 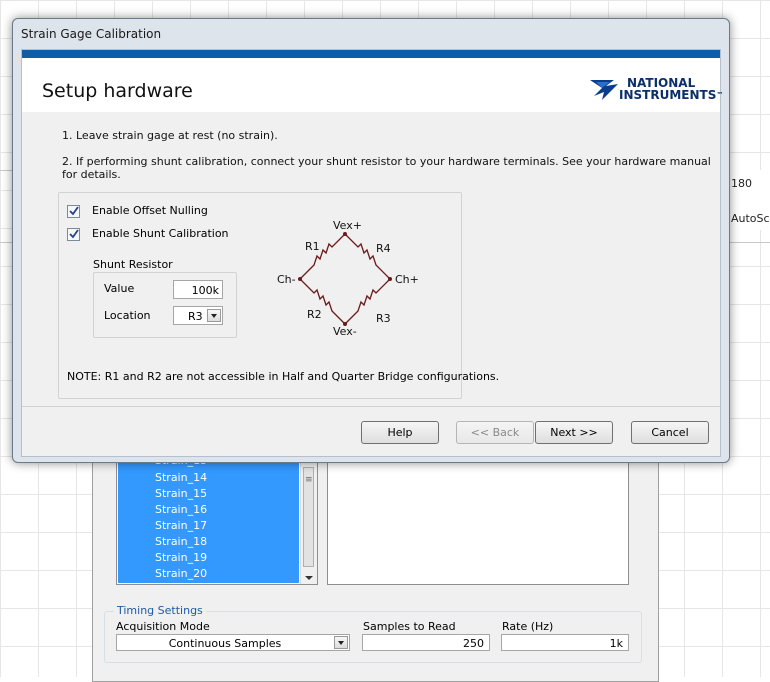 I want to click on cancel-button: Cancel, so click(x=670, y=432).